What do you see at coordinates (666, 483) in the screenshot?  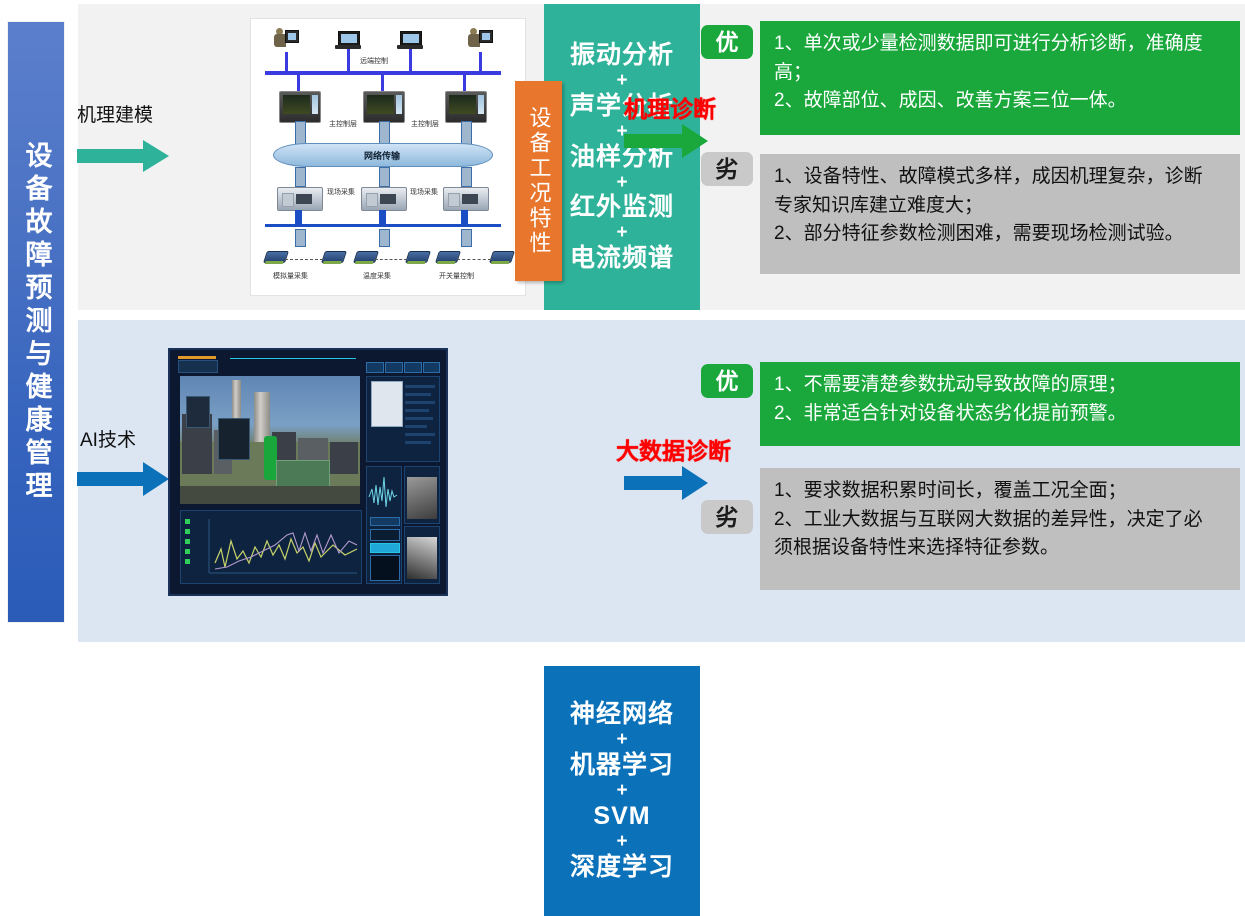 I see `diagnosis-arrow-bigdata` at bounding box center [666, 483].